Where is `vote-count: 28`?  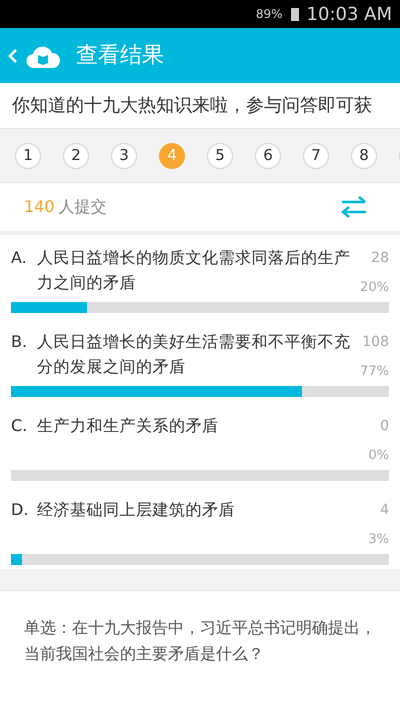 vote-count: 28 is located at coordinates (380, 258).